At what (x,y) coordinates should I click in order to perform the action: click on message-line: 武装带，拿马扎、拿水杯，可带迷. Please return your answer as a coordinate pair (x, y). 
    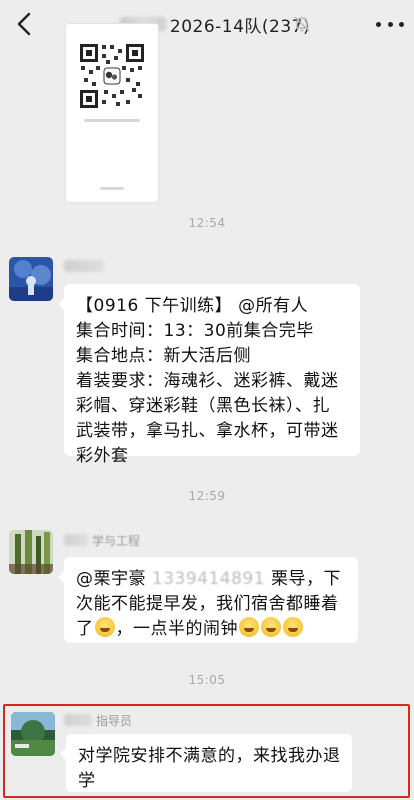
    Looking at the image, I should click on (207, 431).